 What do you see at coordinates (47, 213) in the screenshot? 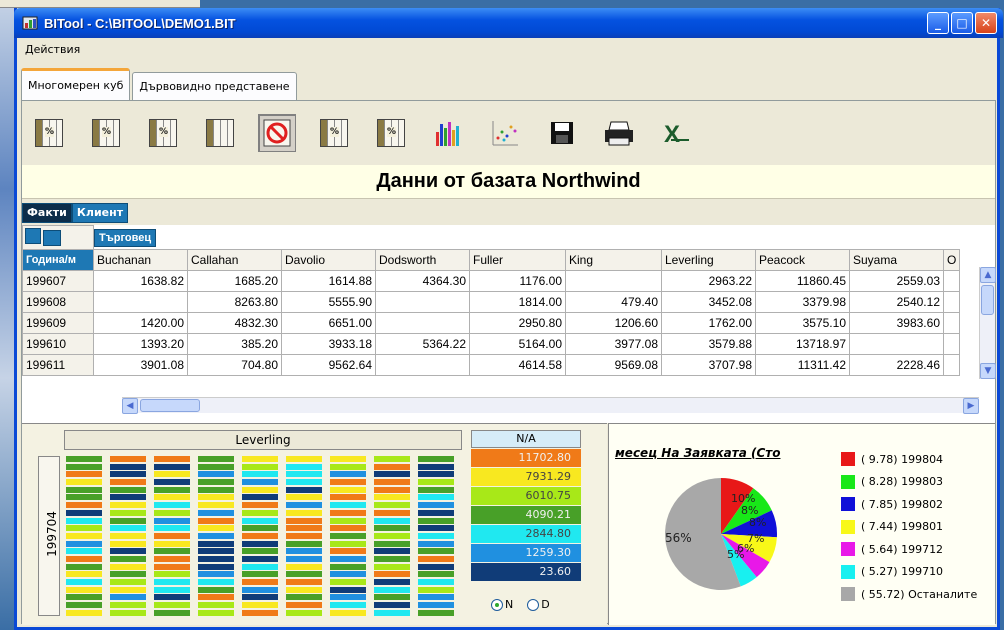
I see `facts-chip: Факти` at bounding box center [47, 213].